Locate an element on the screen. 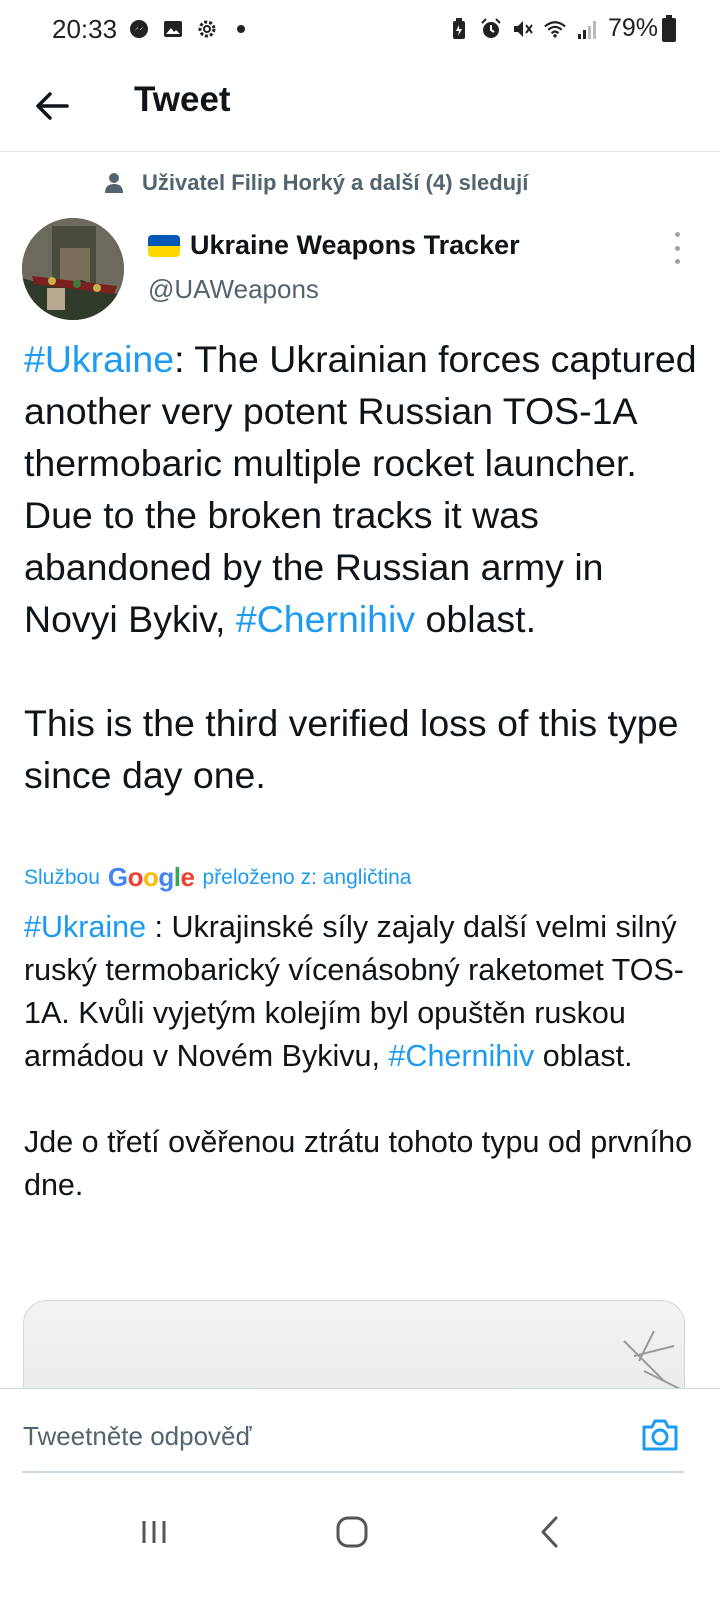 The image size is (720, 1600). translation-text-segment: oblast. is located at coordinates (583, 1056).